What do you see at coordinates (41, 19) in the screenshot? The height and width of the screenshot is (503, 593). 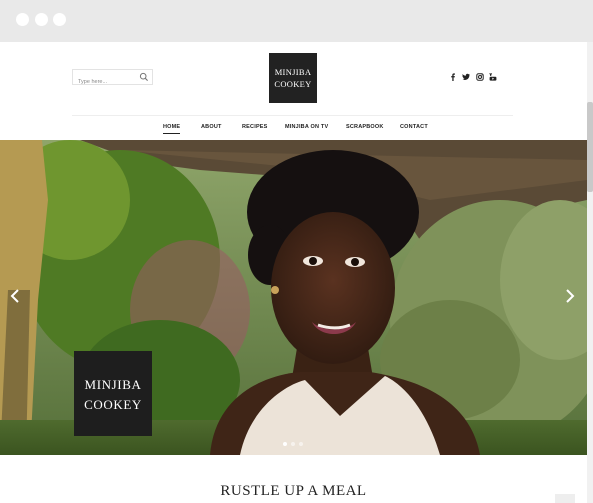 I see `window-minimize-dot` at bounding box center [41, 19].